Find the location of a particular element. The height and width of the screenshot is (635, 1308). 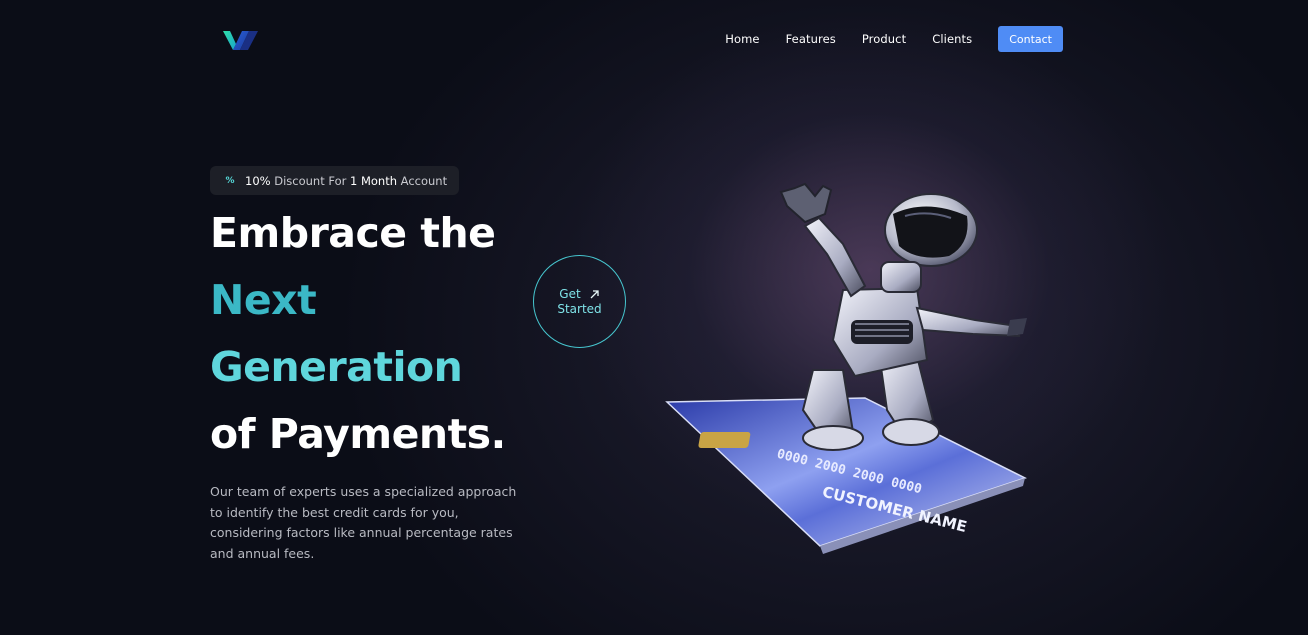

badge-duration: 1 Month is located at coordinates (373, 180).